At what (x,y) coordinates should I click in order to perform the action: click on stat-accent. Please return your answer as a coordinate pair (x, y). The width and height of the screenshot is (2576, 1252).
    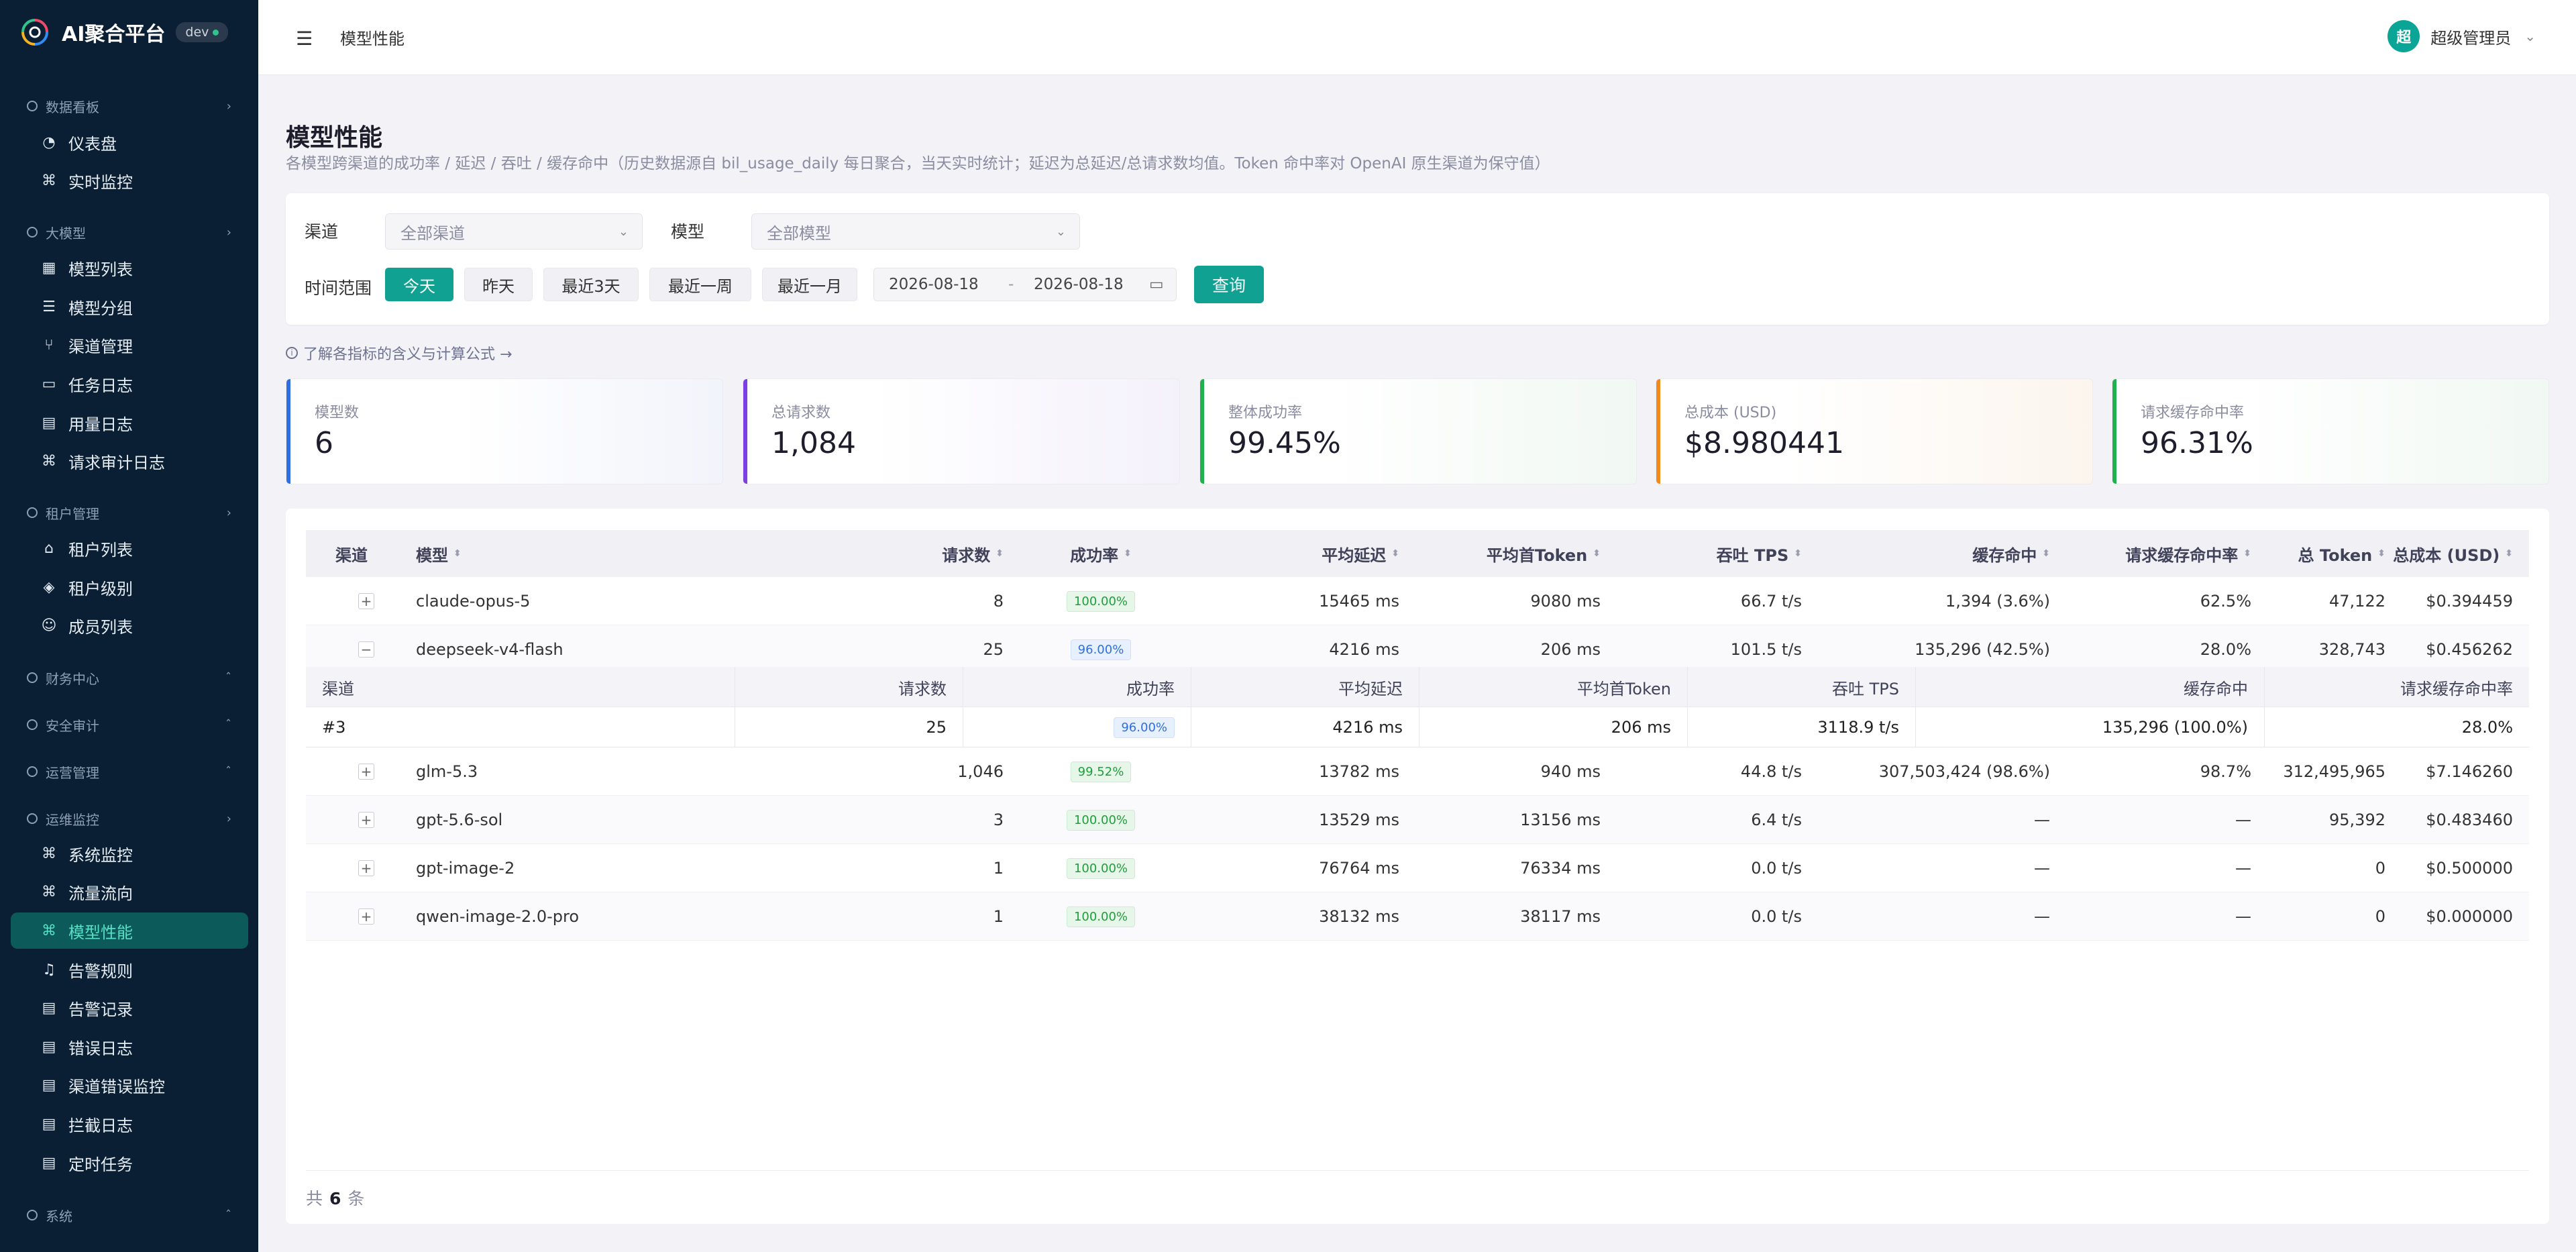
    Looking at the image, I should click on (288, 431).